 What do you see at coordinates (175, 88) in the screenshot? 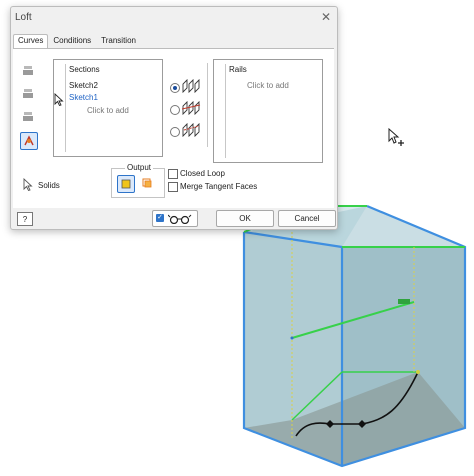
I see `loft-type-rails-radio` at bounding box center [175, 88].